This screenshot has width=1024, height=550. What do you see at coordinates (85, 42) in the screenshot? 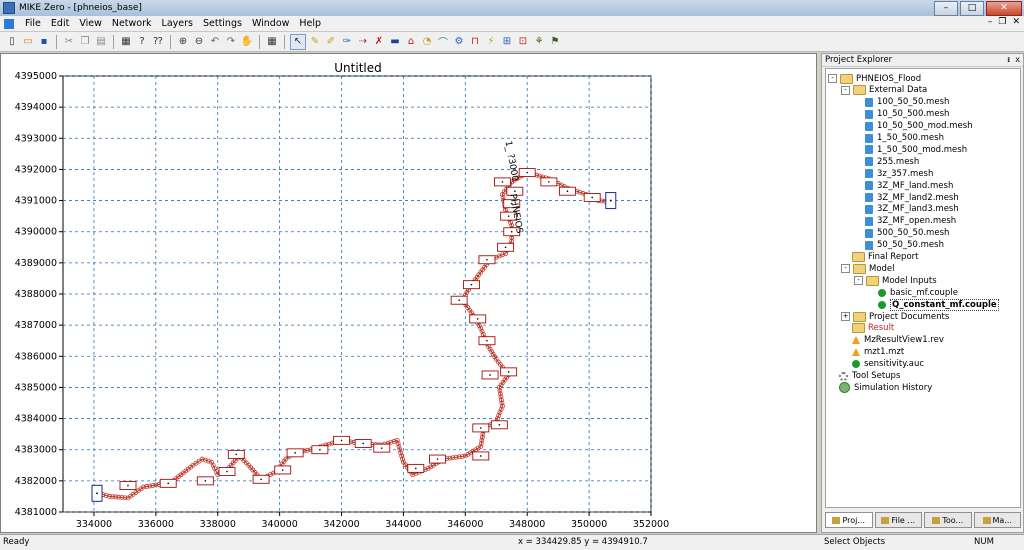
I see `copy-icon: ❐` at bounding box center [85, 42].